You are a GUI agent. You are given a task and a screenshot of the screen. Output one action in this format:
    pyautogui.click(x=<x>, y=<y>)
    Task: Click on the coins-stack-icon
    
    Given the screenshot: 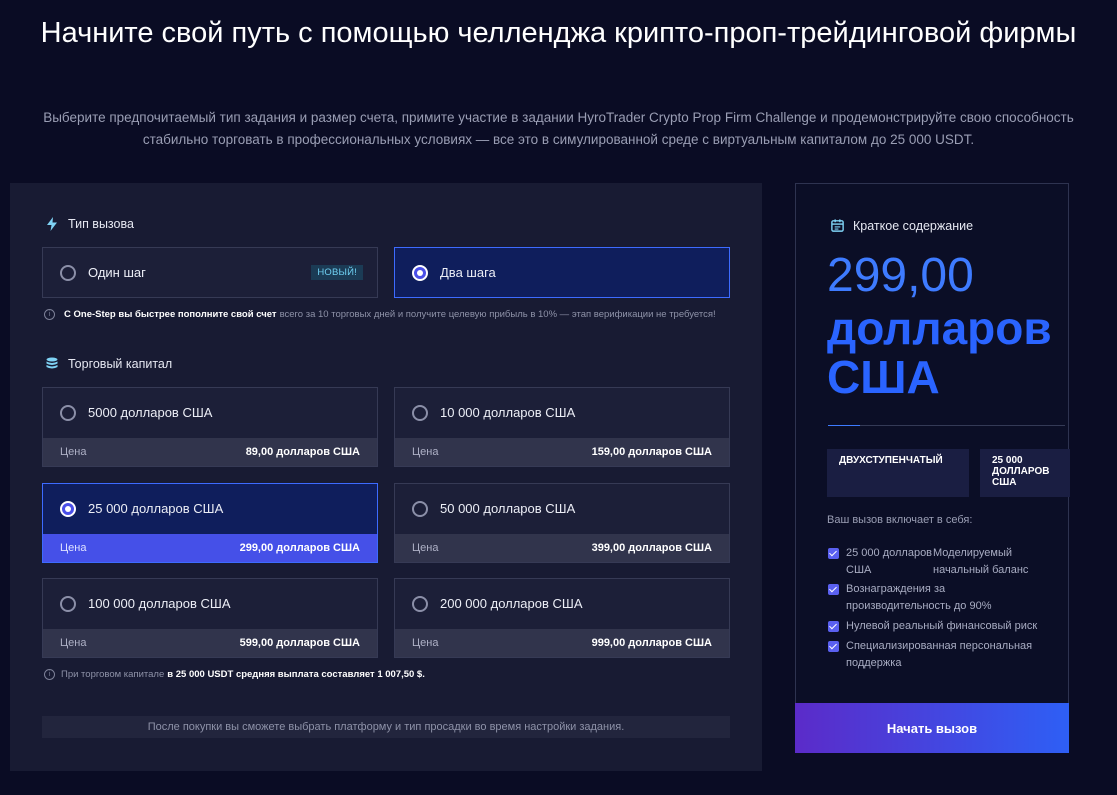 What is the action you would take?
    pyautogui.click(x=52, y=363)
    